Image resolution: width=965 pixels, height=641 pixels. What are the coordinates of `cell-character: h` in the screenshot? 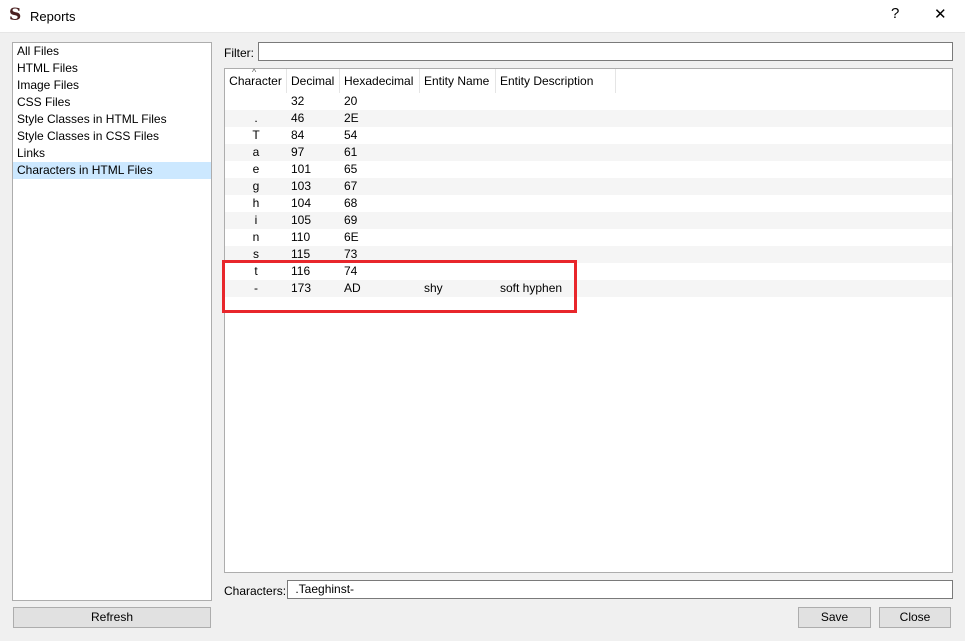 It's located at (256, 203).